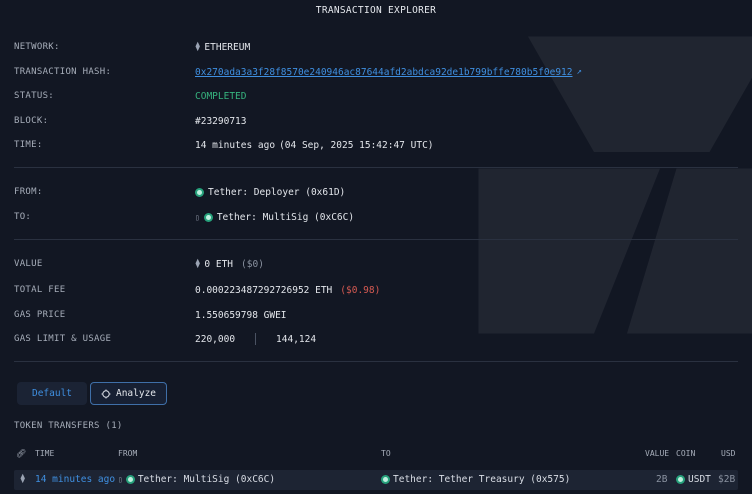  I want to click on transfer-value: 2B, so click(662, 479).